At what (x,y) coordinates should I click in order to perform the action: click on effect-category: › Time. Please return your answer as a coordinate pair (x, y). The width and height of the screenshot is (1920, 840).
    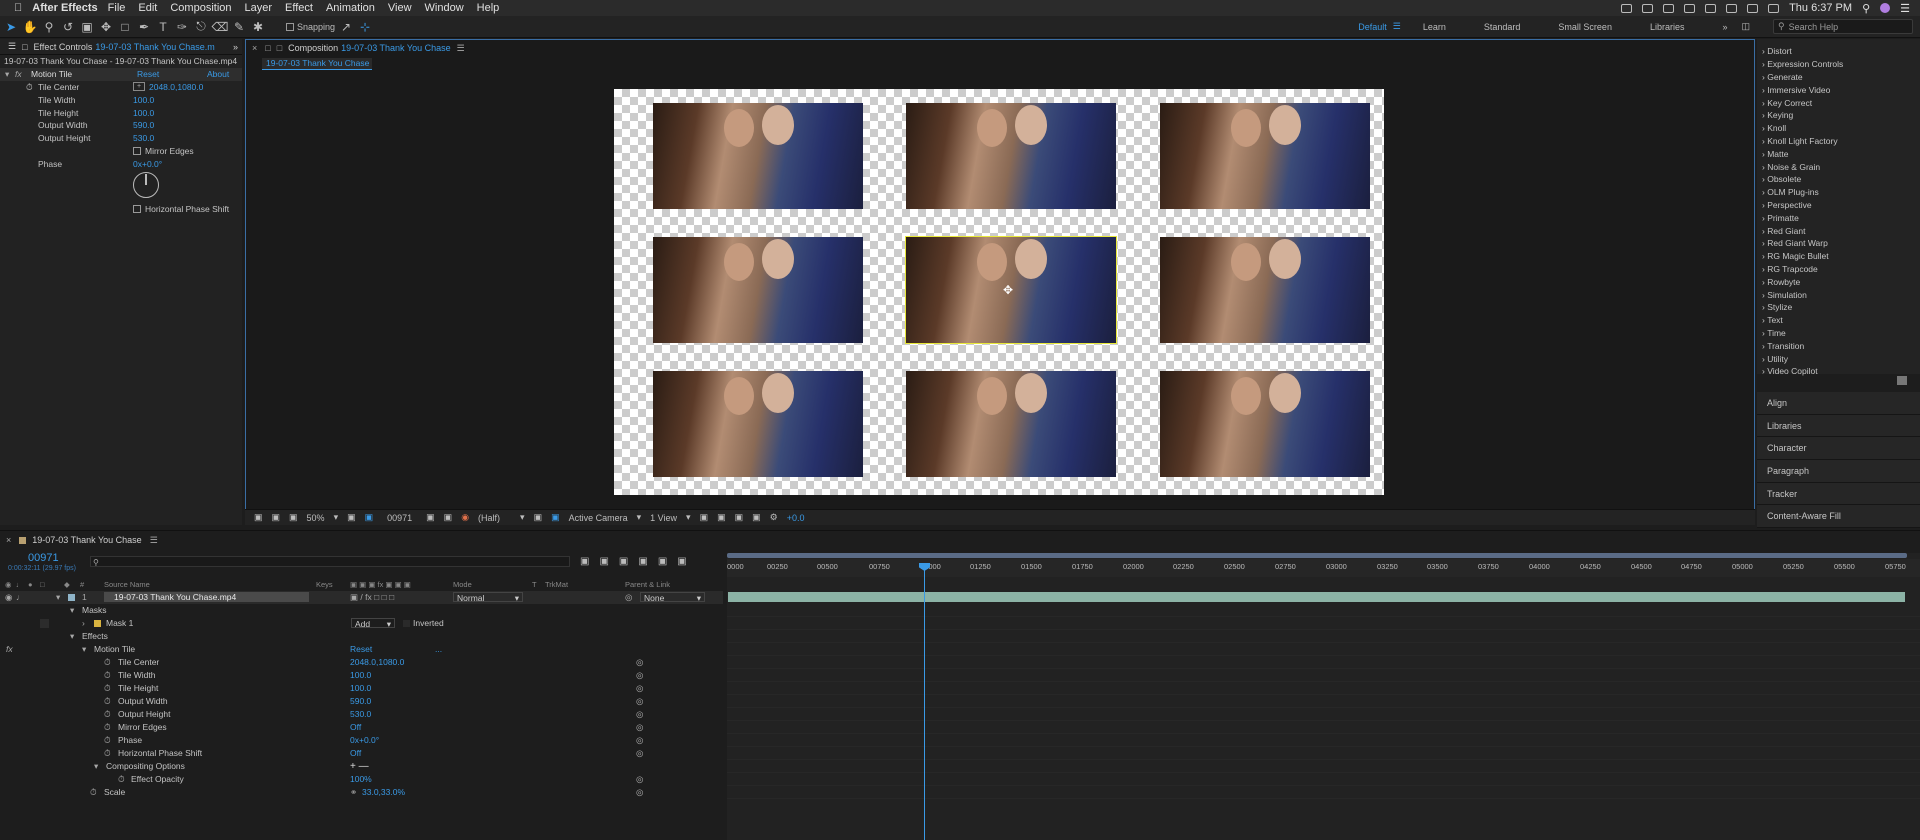
    Looking at the image, I should click on (1838, 333).